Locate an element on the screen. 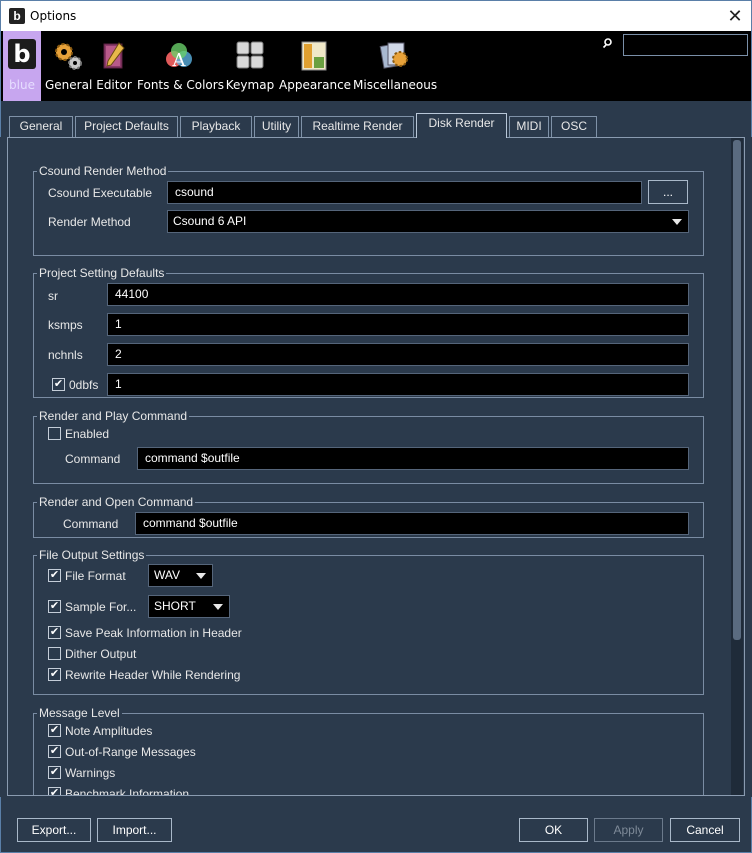 This screenshot has width=752, height=853. appearance-icon is located at coordinates (314, 56).